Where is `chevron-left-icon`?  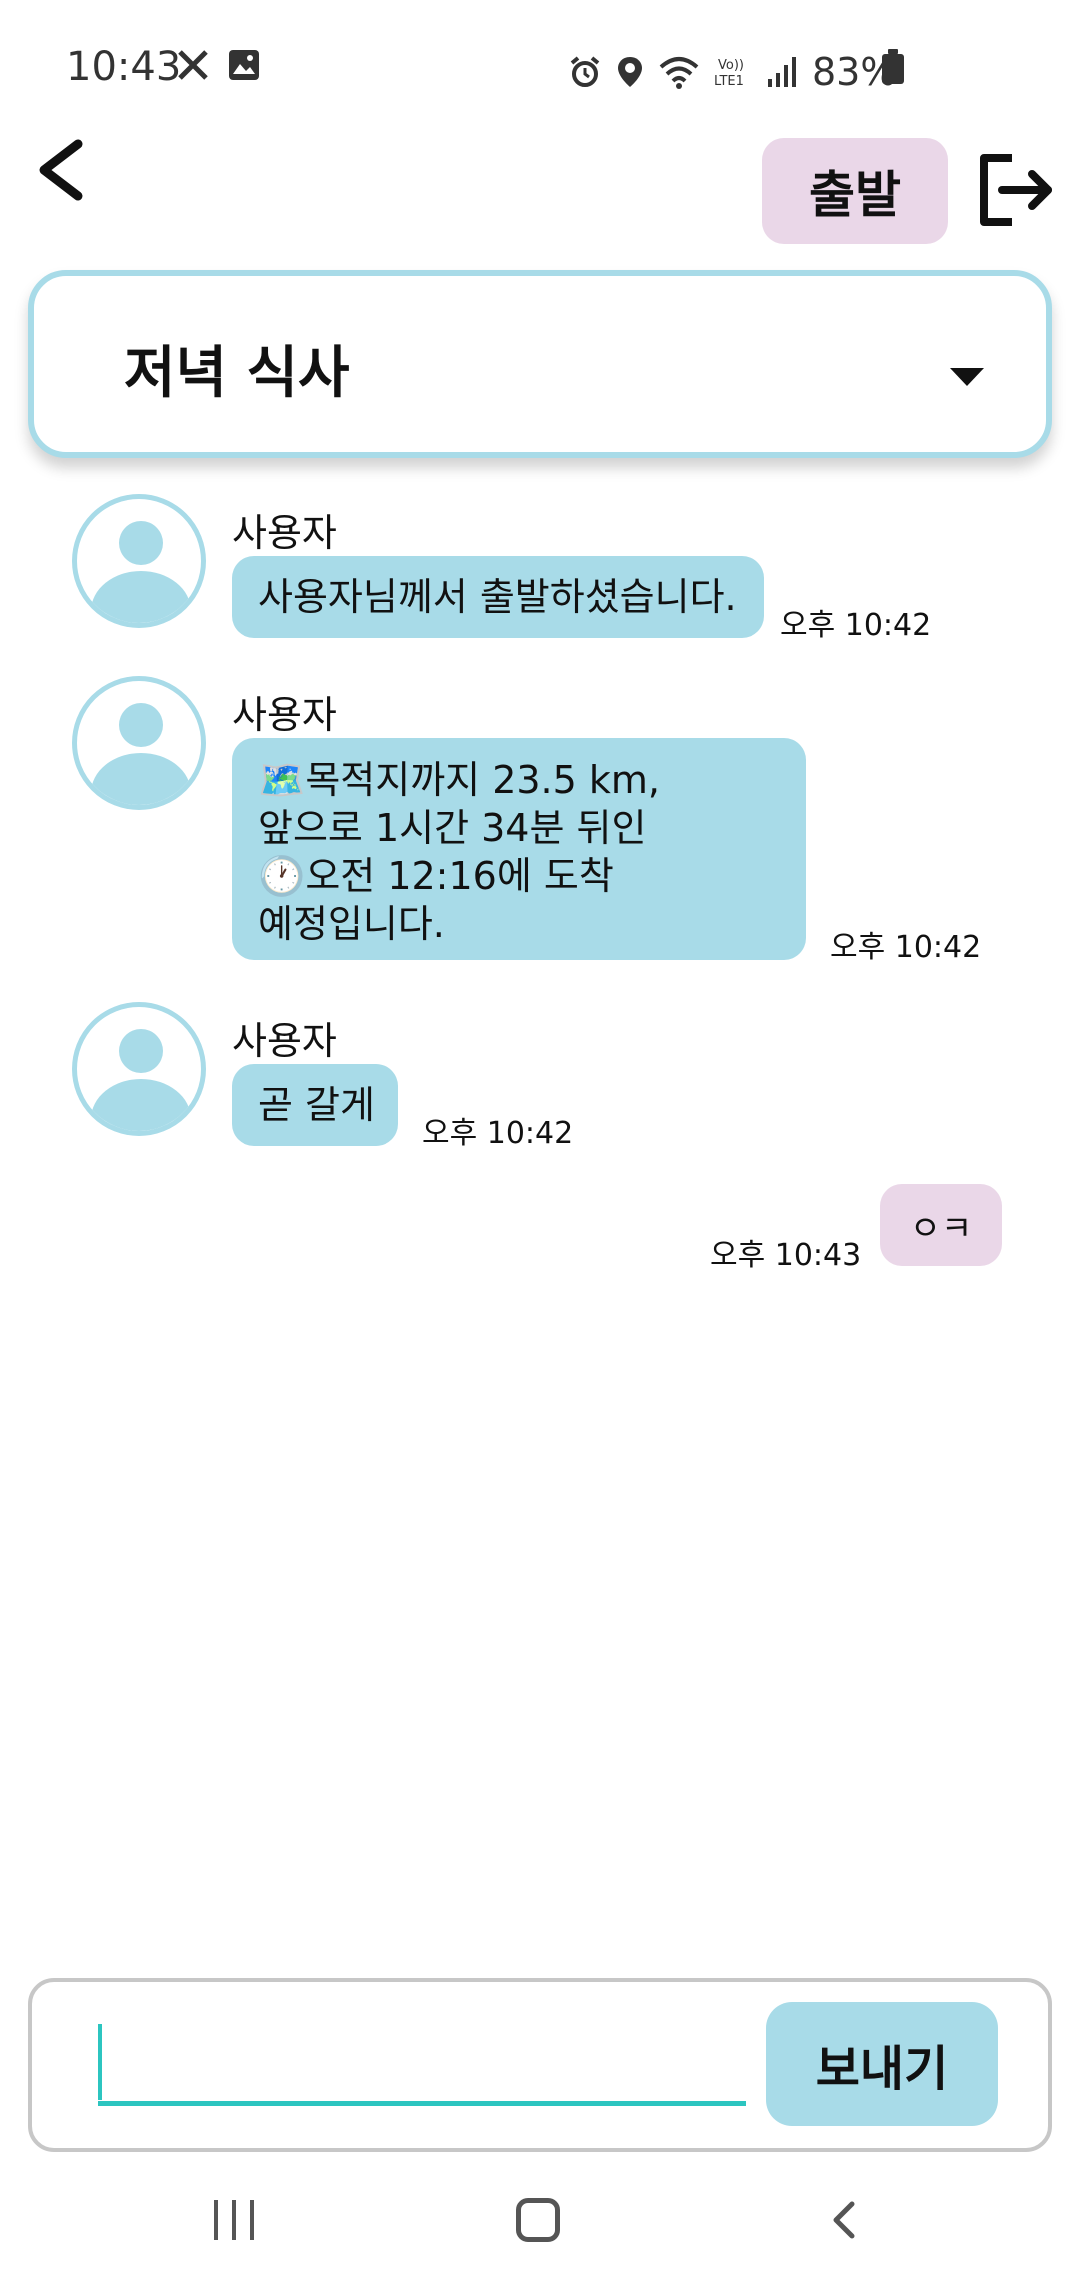
chevron-left-icon is located at coordinates (61, 170).